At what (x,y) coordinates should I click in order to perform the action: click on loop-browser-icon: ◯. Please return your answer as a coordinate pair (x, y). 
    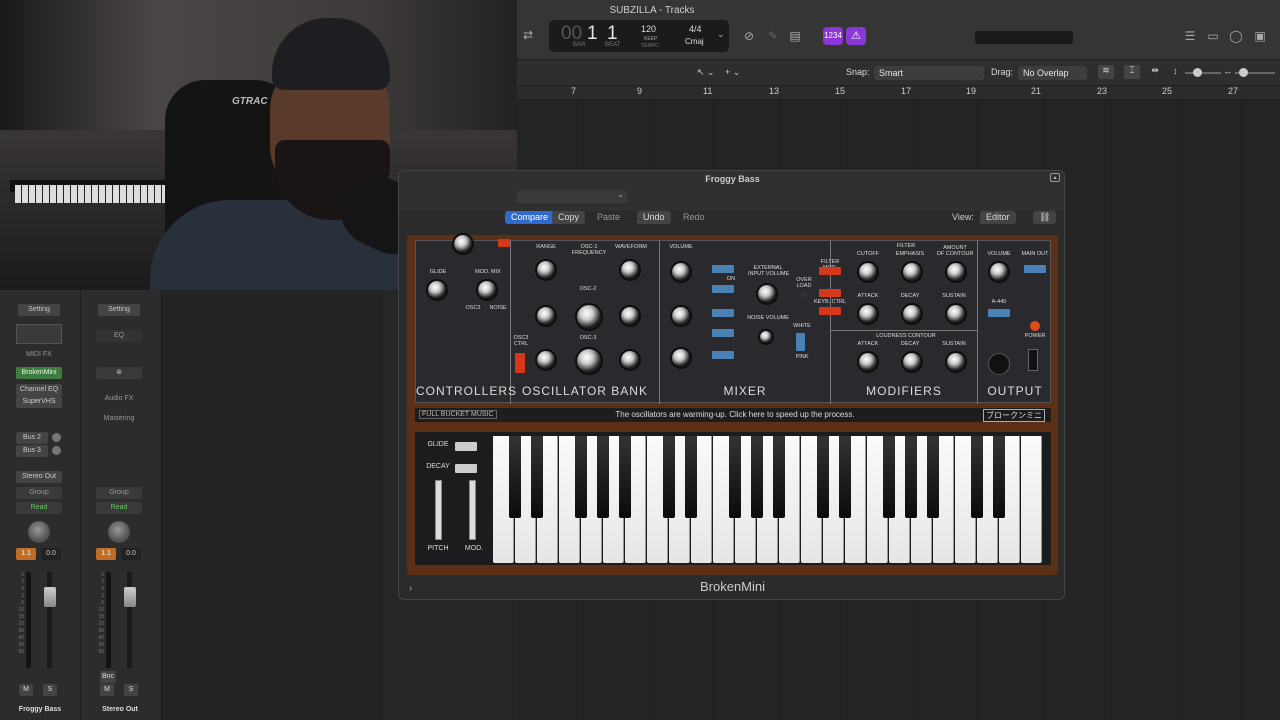
    Looking at the image, I should click on (1236, 36).